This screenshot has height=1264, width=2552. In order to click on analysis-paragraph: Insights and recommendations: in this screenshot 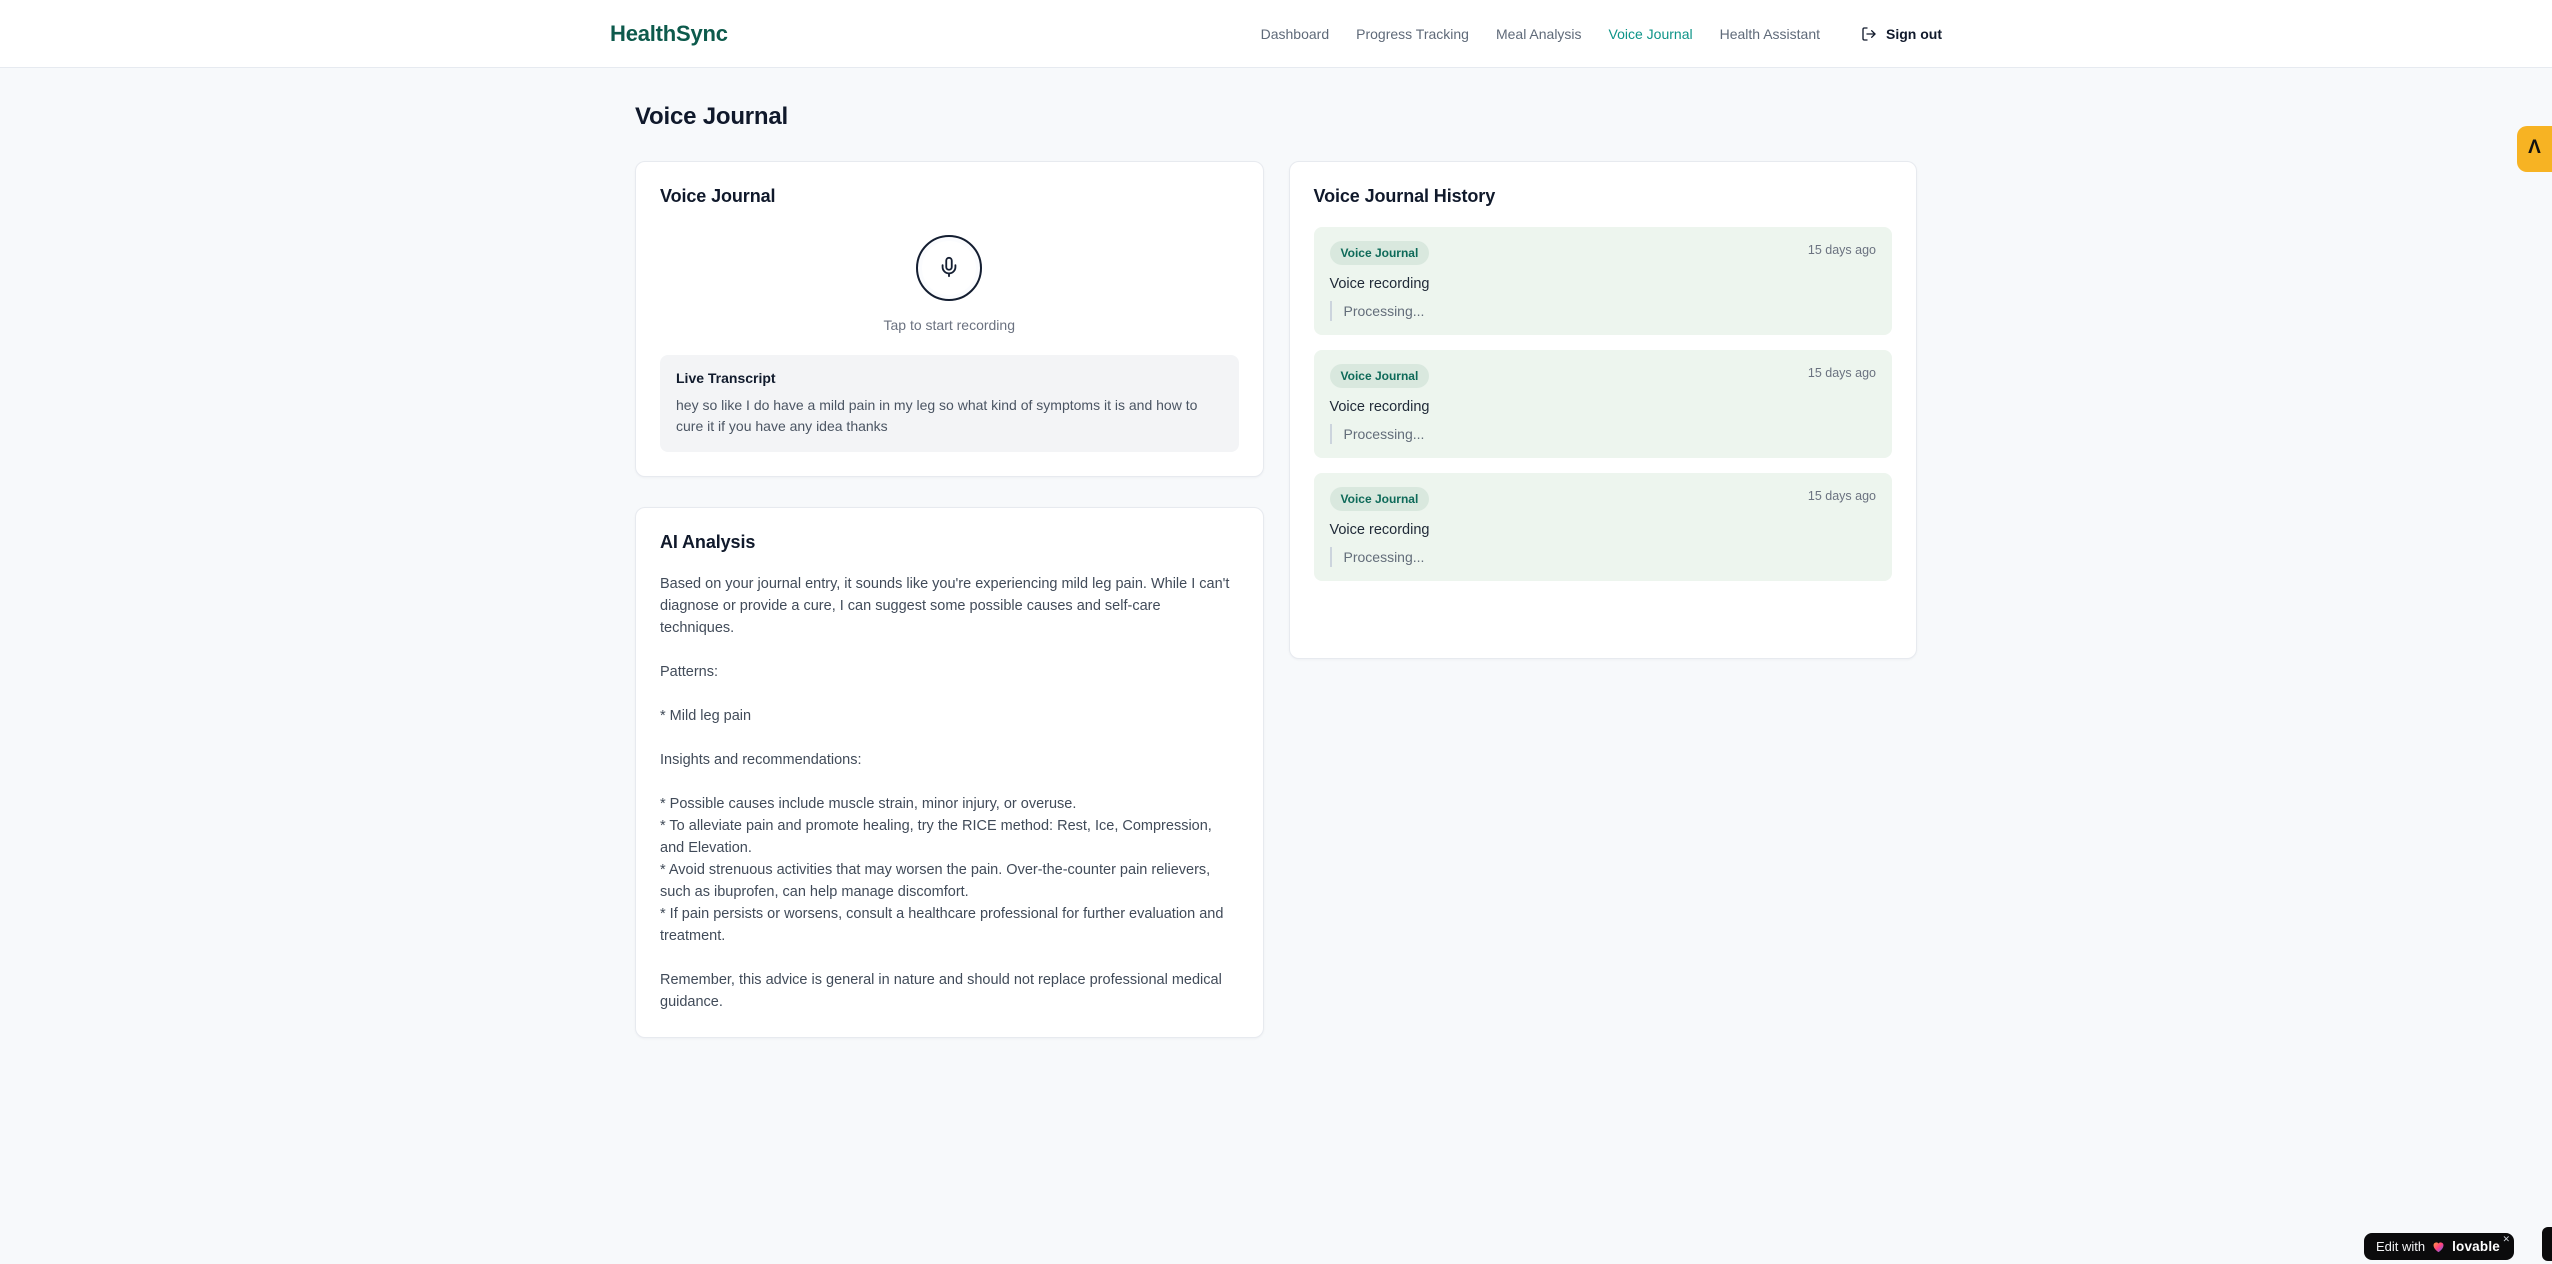, I will do `click(761, 760)`.